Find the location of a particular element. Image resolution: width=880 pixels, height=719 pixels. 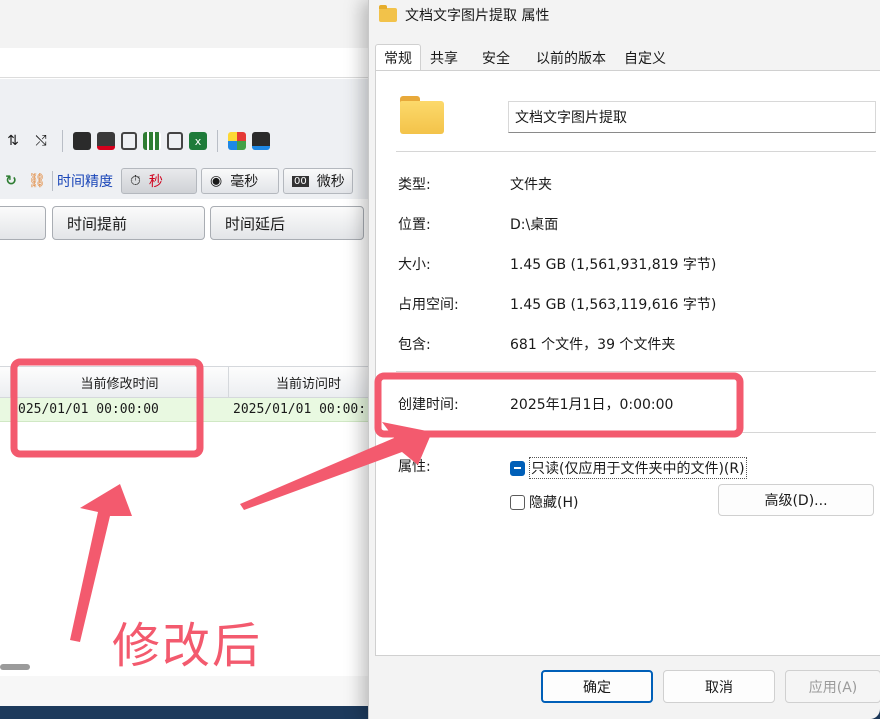

sort-icon: ⇅ is located at coordinates (13, 141).